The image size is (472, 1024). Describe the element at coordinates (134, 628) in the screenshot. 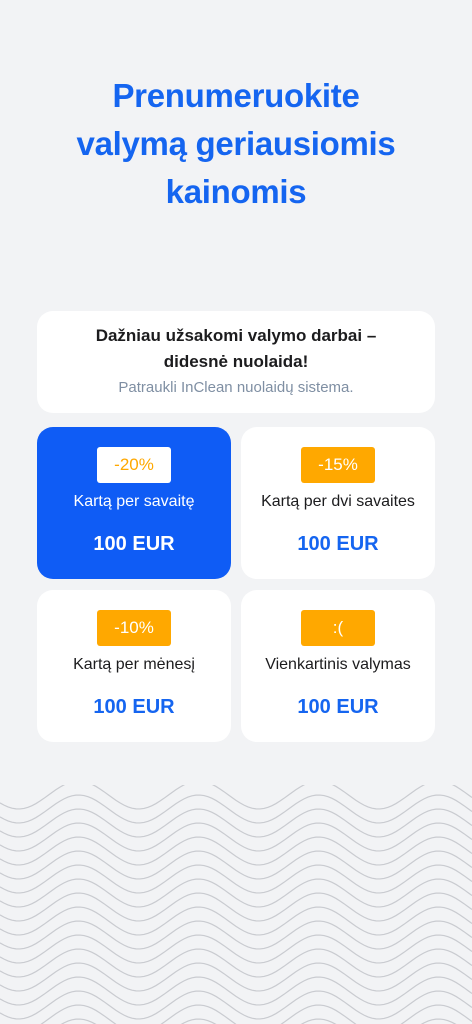

I see `discount-badge: -10%` at that location.